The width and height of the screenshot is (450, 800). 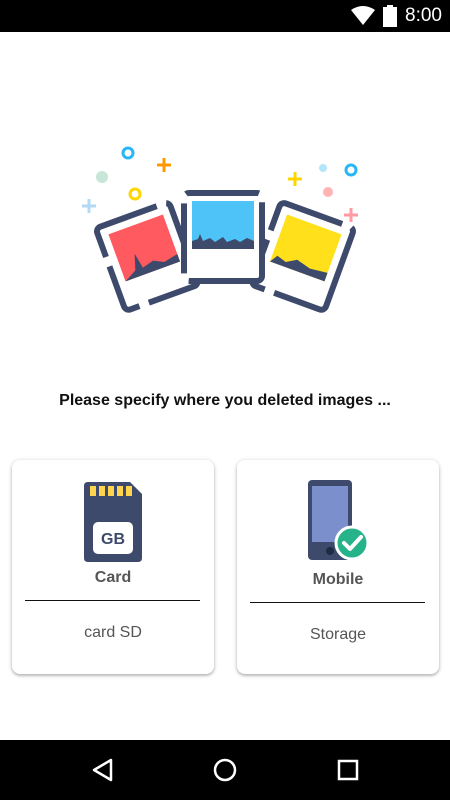 I want to click on recents-icon, so click(x=348, y=770).